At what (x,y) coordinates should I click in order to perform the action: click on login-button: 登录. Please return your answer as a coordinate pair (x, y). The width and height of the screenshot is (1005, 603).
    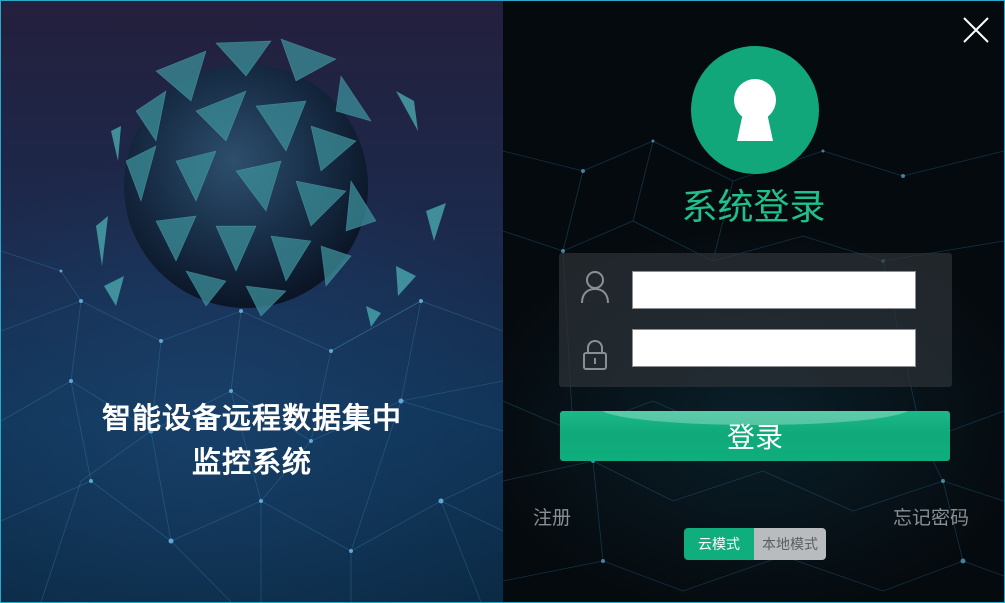
    Looking at the image, I should click on (755, 436).